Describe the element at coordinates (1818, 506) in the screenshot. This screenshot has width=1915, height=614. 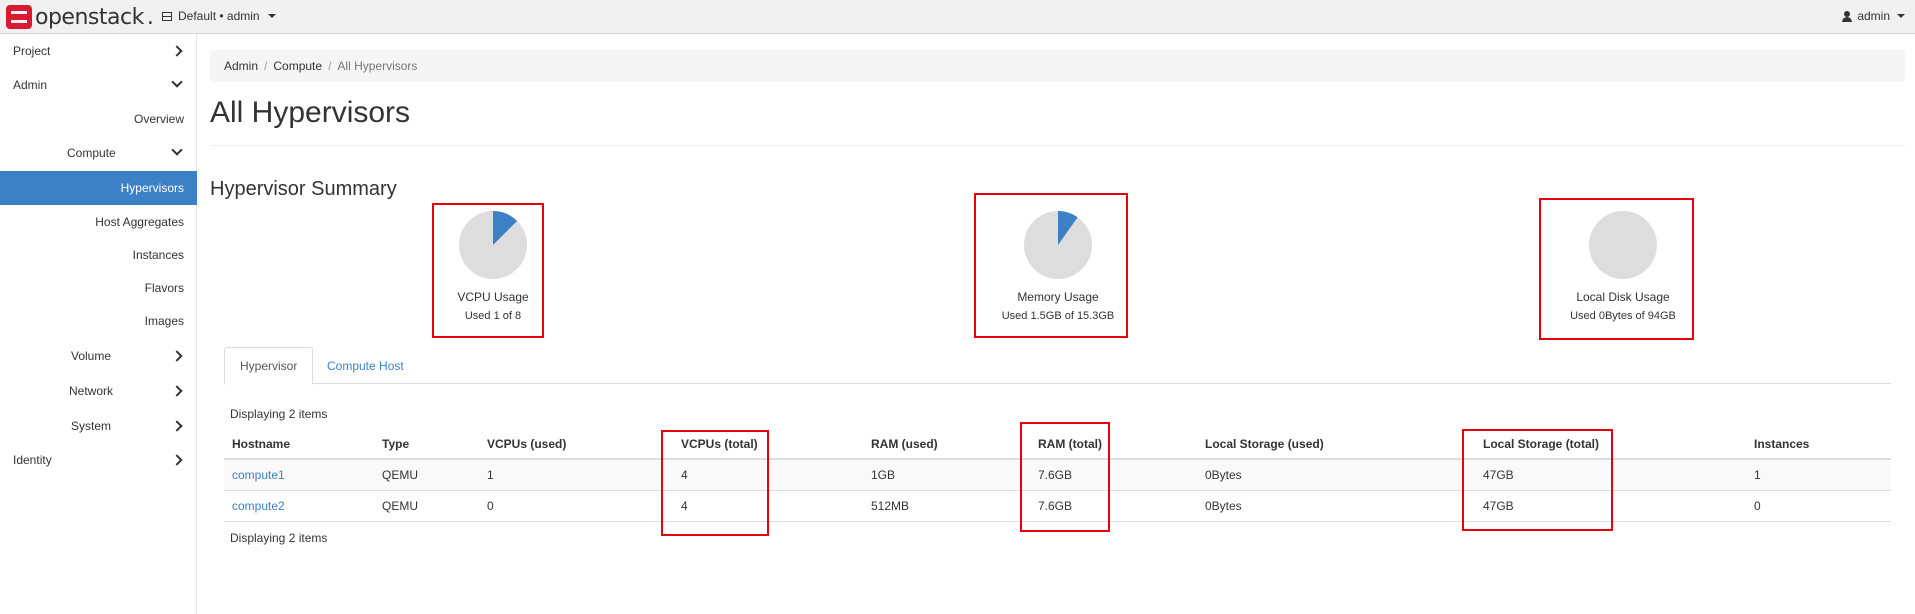
I see `instances-cell: 0` at that location.